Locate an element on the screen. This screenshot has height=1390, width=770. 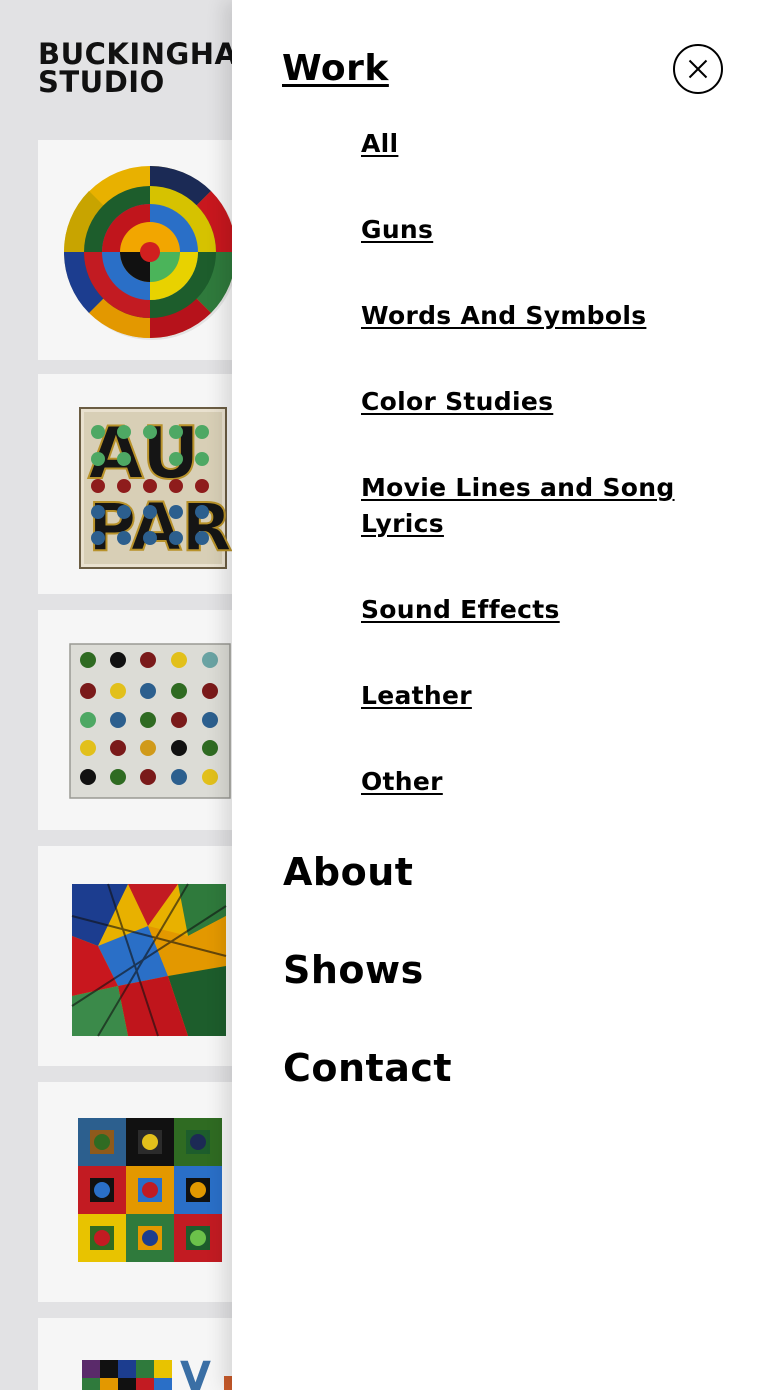
nav-contact: Contact is located at coordinates (367, 1068).